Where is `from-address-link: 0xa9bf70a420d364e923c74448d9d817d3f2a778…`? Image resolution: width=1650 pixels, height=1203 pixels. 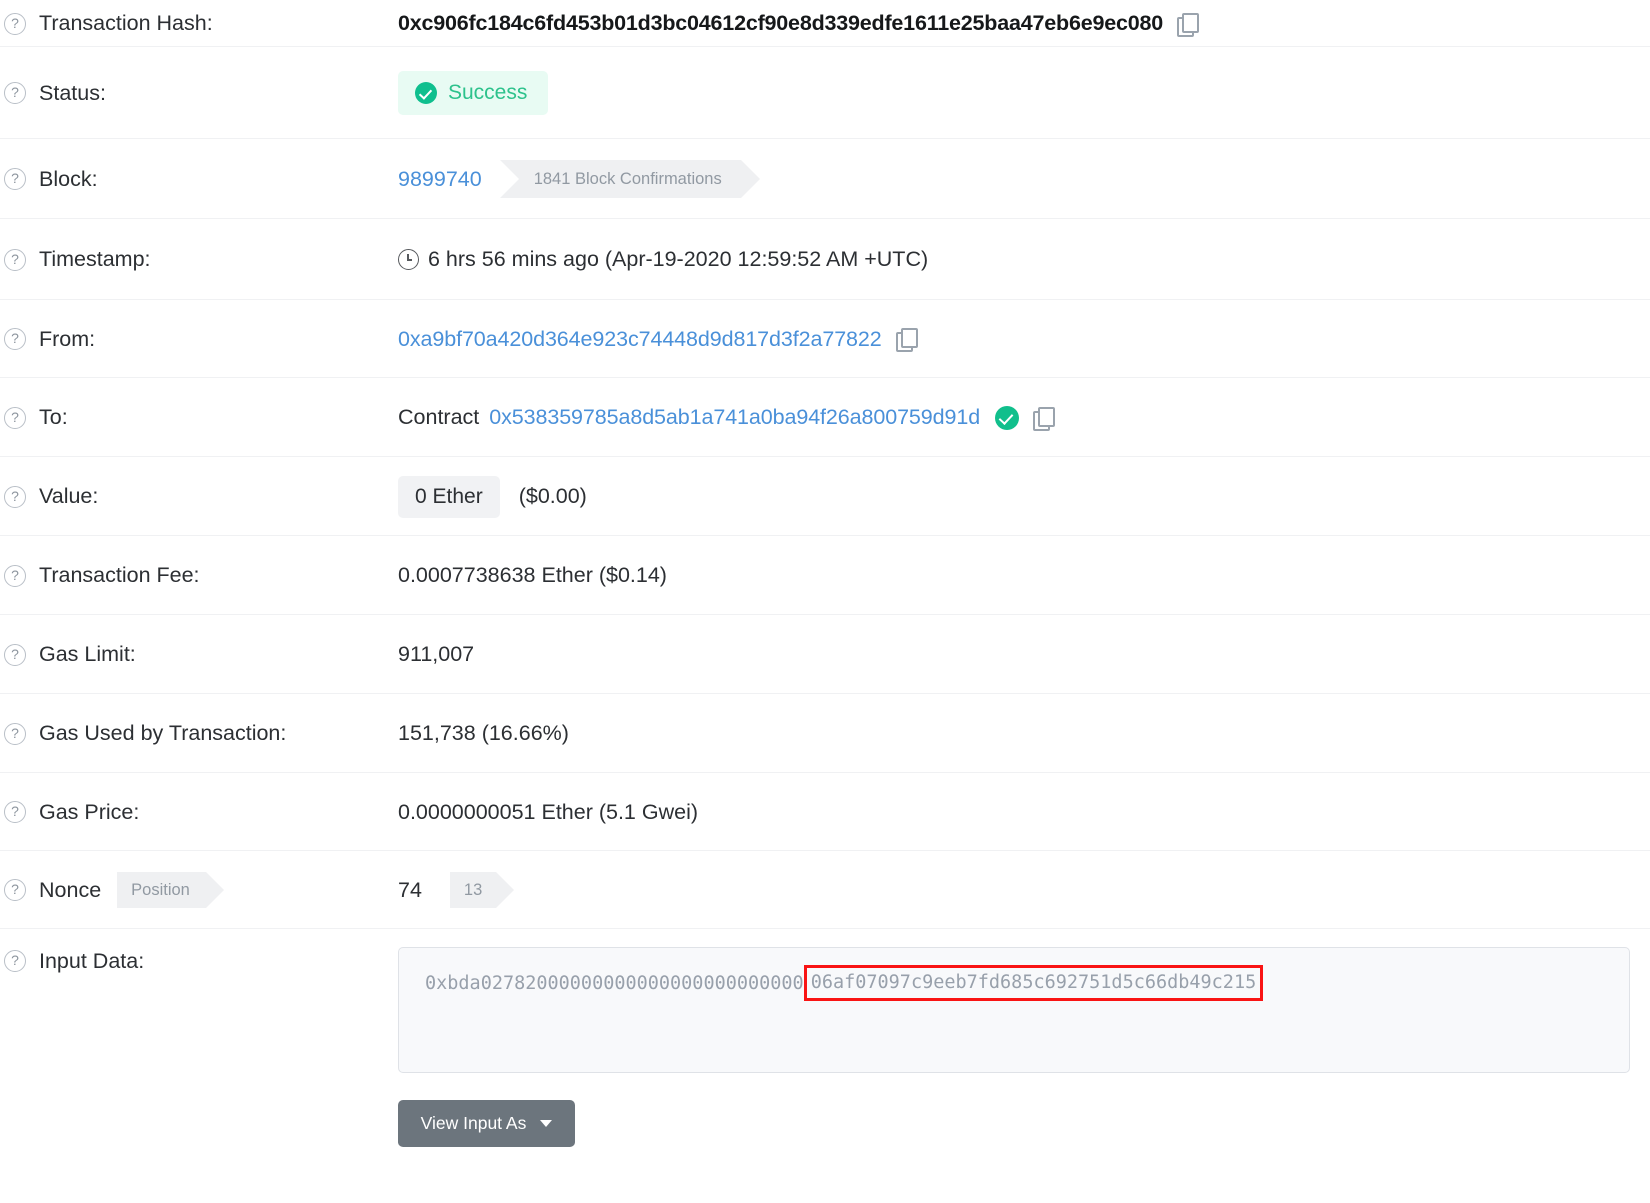 from-address-link: 0xa9bf70a420d364e923c74448d9d817d3f2a778… is located at coordinates (640, 339).